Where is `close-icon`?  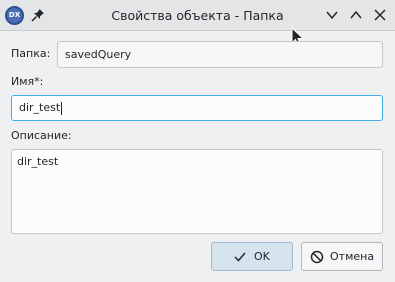
close-icon is located at coordinates (380, 15).